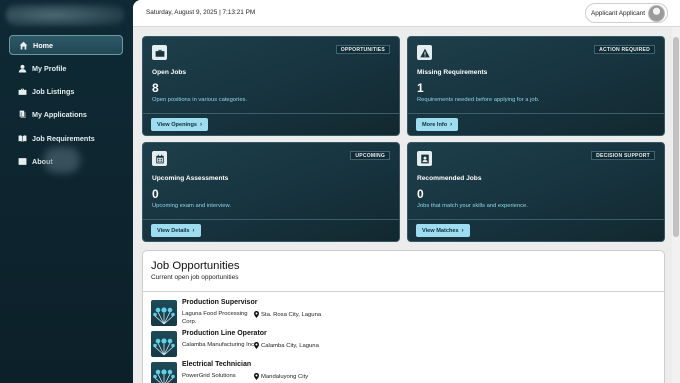 This screenshot has height=383, width=680. What do you see at coordinates (424, 158) in the screenshot?
I see `id-badge-icon` at bounding box center [424, 158].